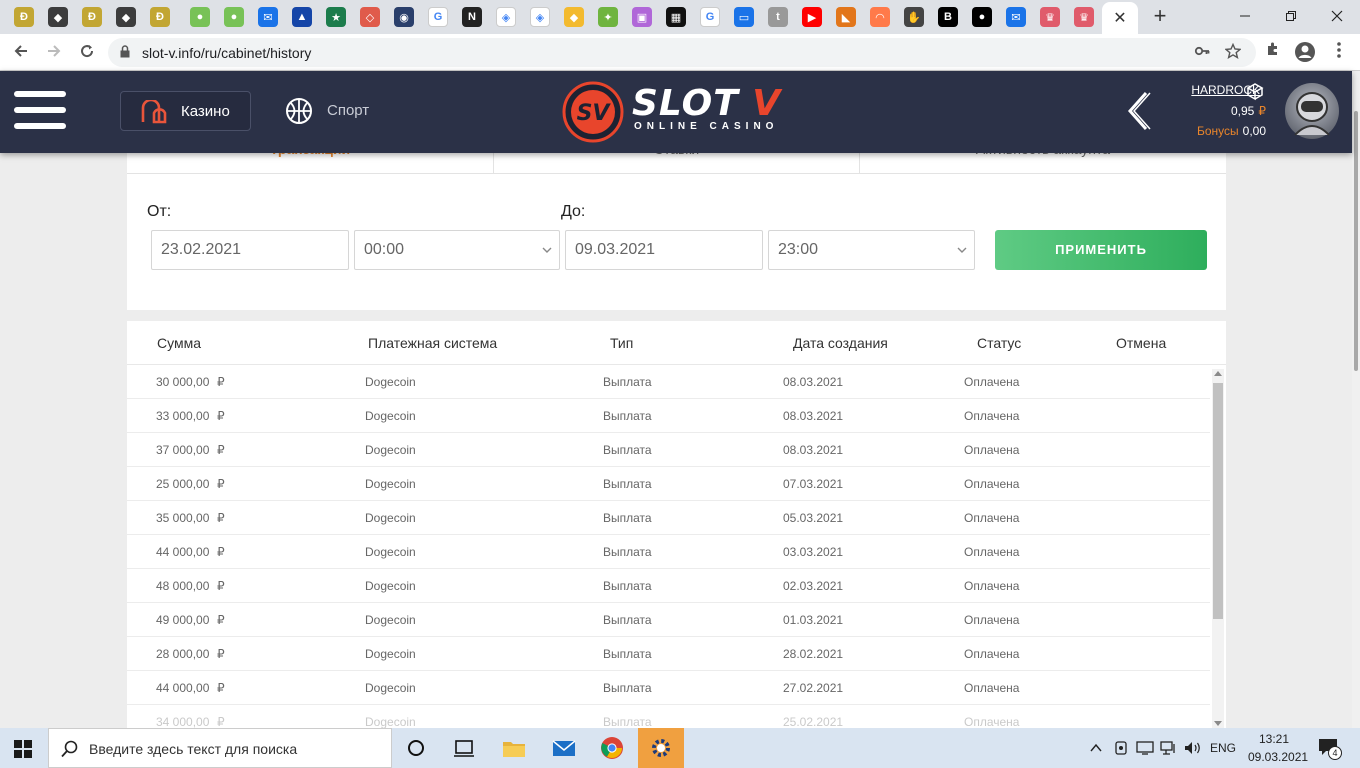 This screenshot has width=1360, height=768. What do you see at coordinates (390, 552) in the screenshot?
I see `cell-payment-system: Dogecoin` at bounding box center [390, 552].